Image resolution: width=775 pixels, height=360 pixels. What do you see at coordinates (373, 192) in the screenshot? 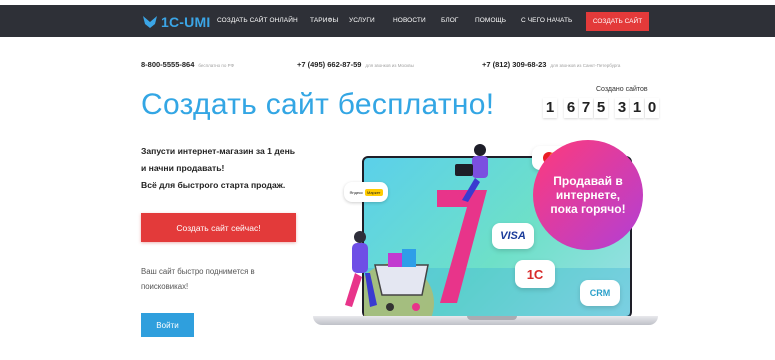
I see `market-label: Маркет` at bounding box center [373, 192].